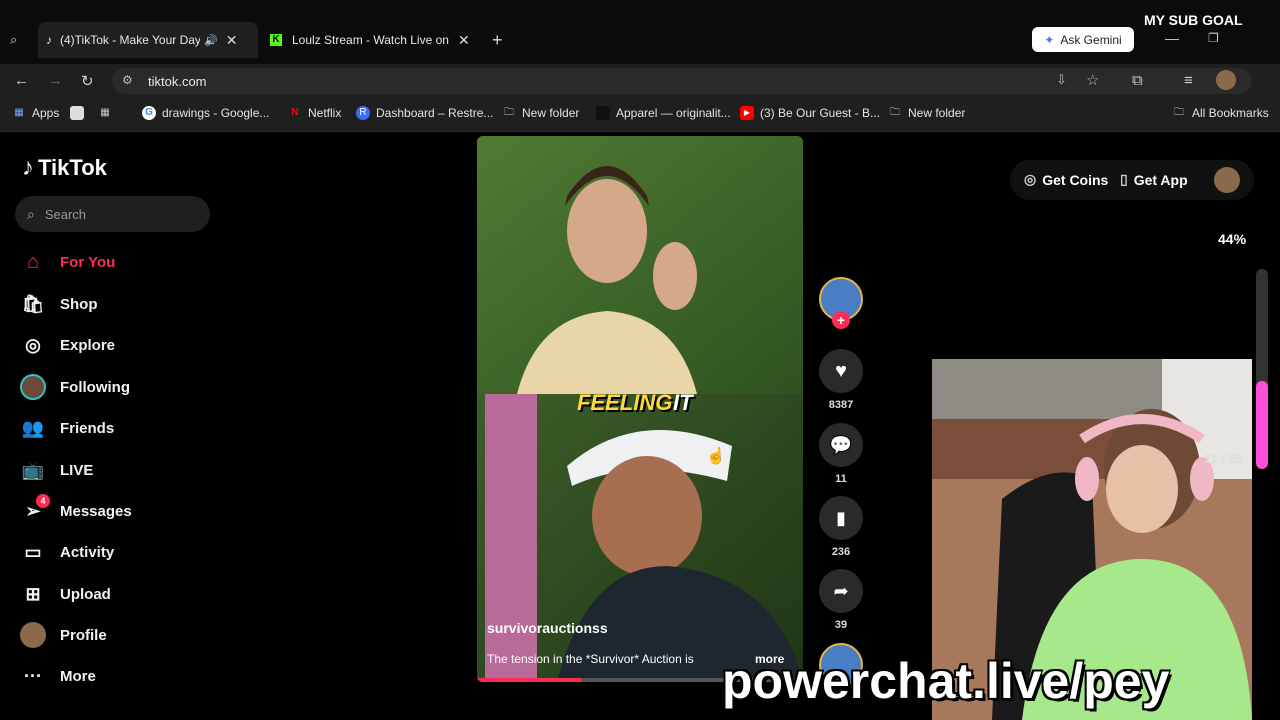 The image size is (1280, 720). What do you see at coordinates (497, 40) in the screenshot?
I see `new-tab-button: +` at bounding box center [497, 40].